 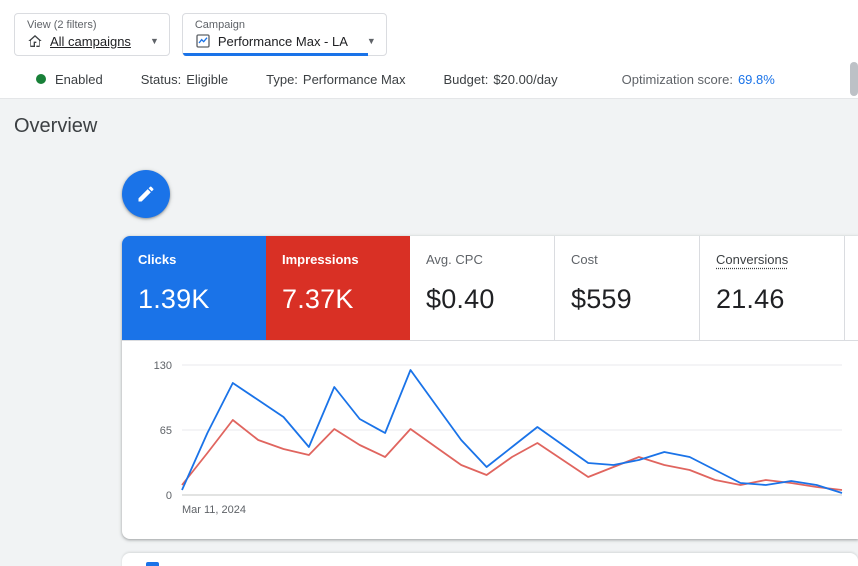 I want to click on campaign-chart-icon, so click(x=203, y=41).